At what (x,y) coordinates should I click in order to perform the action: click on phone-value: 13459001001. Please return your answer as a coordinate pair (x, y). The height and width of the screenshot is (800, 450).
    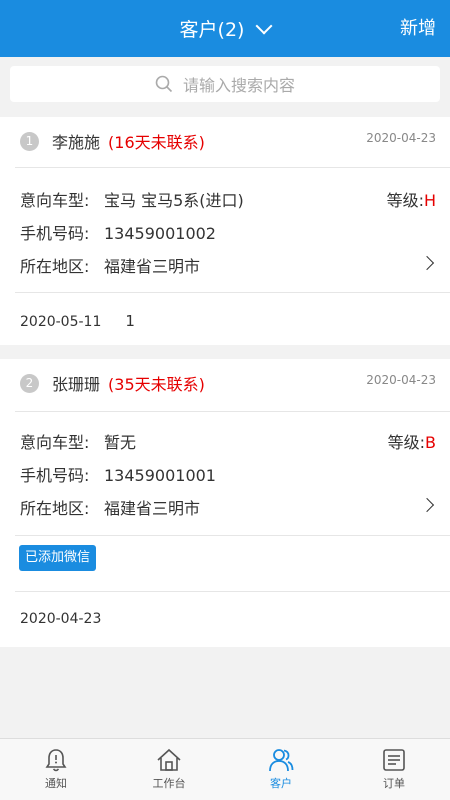
    Looking at the image, I should click on (160, 475).